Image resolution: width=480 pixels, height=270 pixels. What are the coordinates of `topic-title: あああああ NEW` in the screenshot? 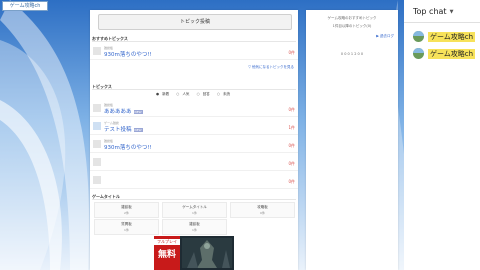 It's located at (123, 111).